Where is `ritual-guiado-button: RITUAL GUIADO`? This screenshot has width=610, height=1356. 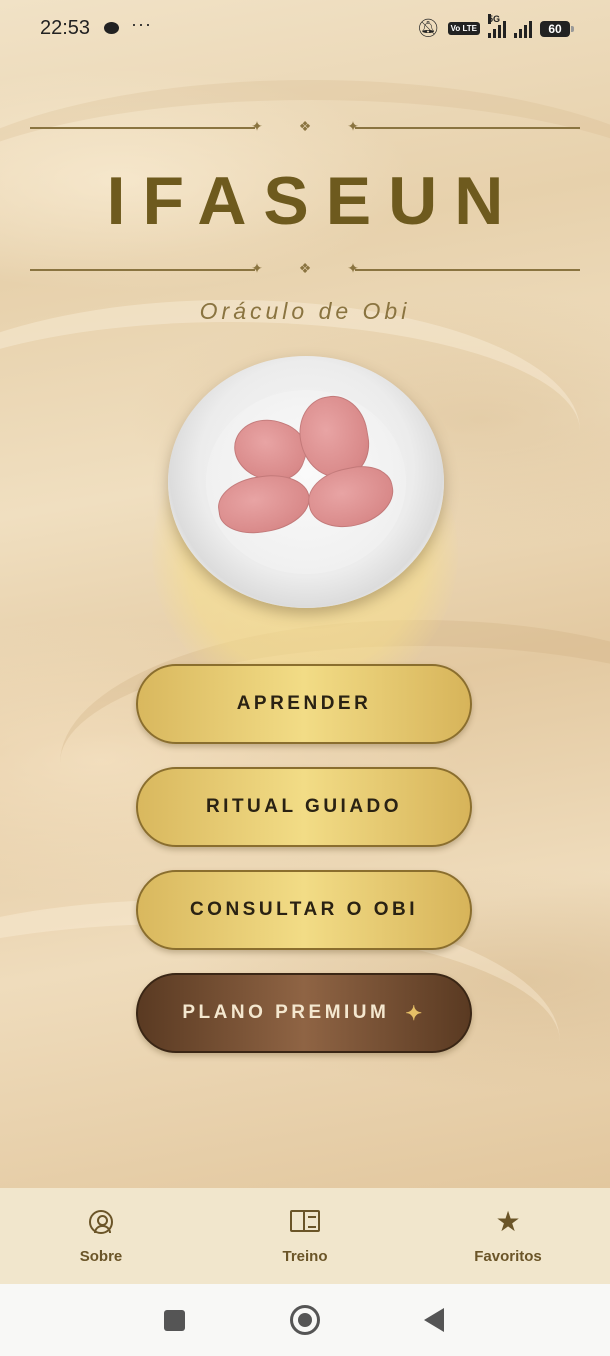 ritual-guiado-button: RITUAL GUIADO is located at coordinates (304, 807).